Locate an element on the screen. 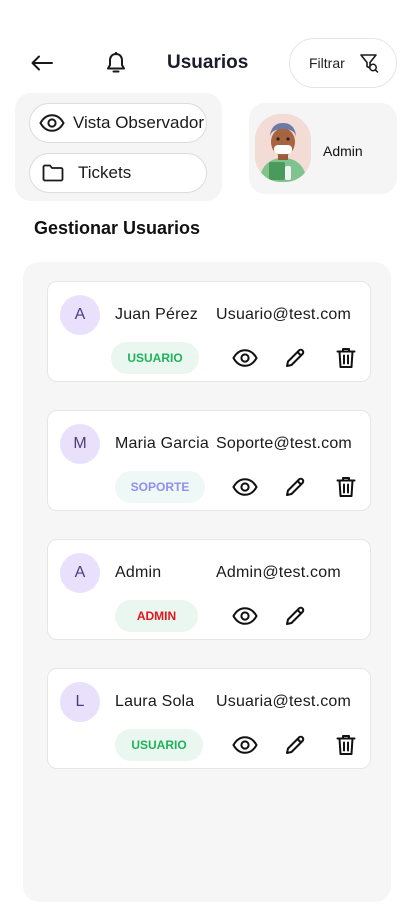 The height and width of the screenshot is (917, 412). section-title: Gestionar Usuarios is located at coordinates (117, 228).